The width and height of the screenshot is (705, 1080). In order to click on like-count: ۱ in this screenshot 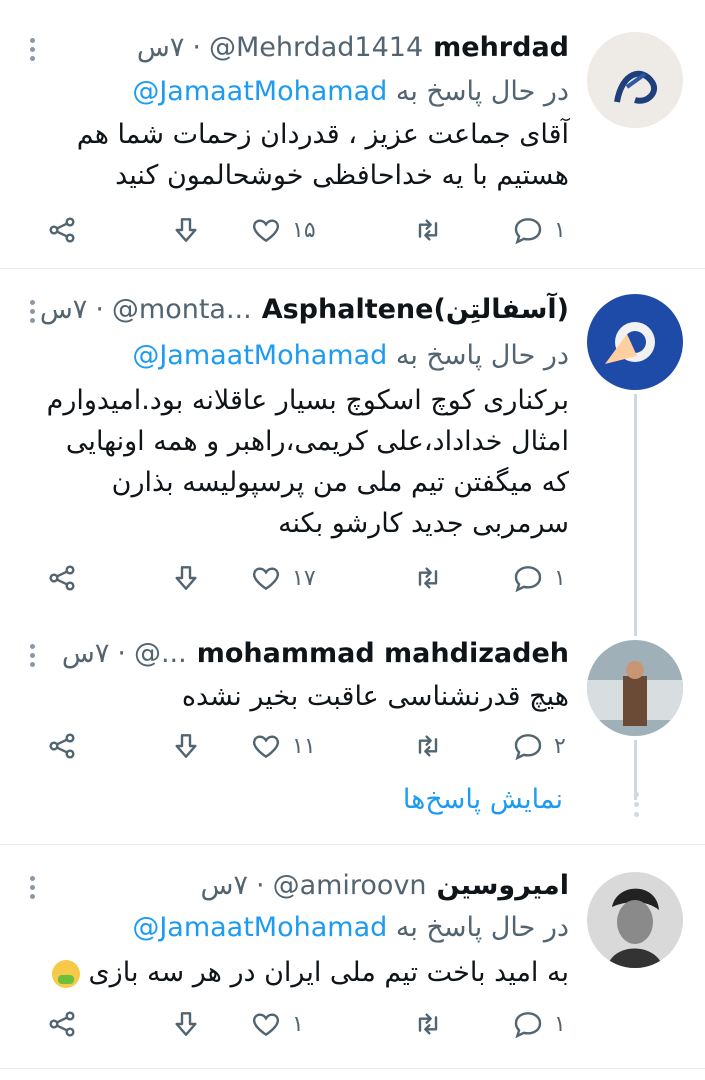, I will do `click(298, 1024)`.